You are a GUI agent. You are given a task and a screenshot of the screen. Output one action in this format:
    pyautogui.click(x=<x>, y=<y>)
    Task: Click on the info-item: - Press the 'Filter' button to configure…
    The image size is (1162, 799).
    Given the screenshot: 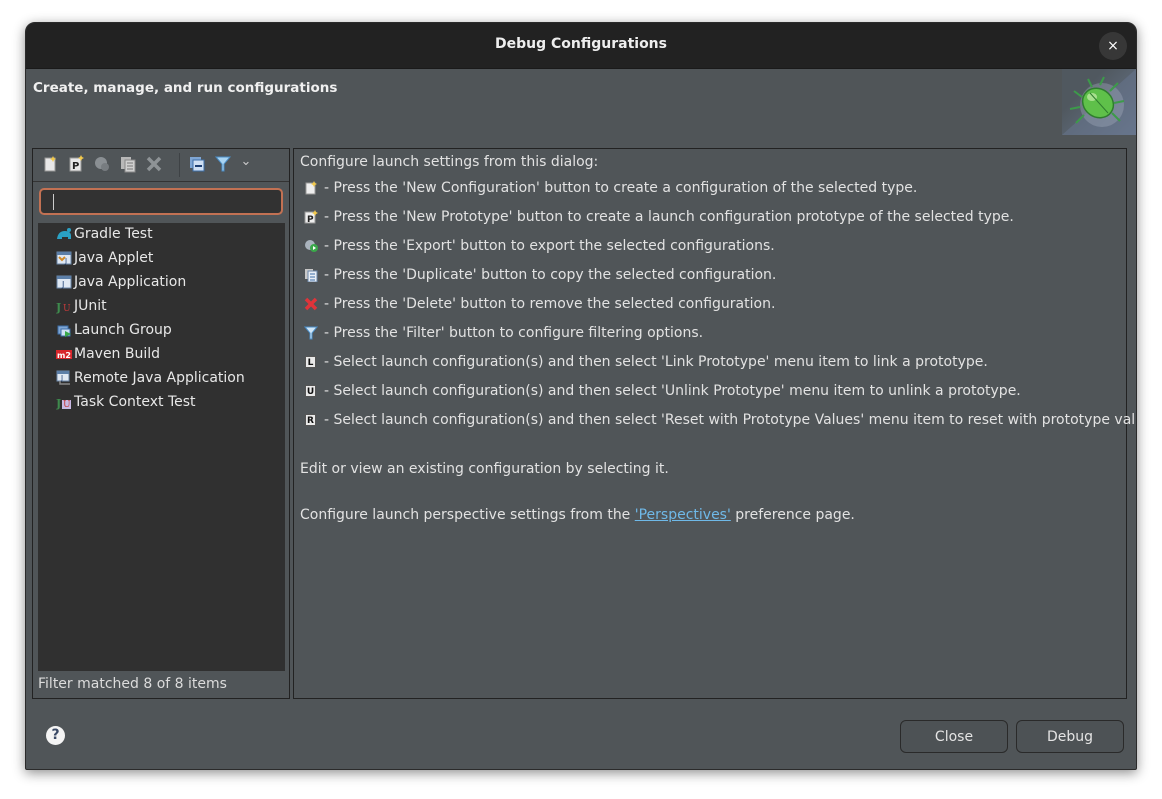 What is the action you would take?
    pyautogui.click(x=503, y=333)
    